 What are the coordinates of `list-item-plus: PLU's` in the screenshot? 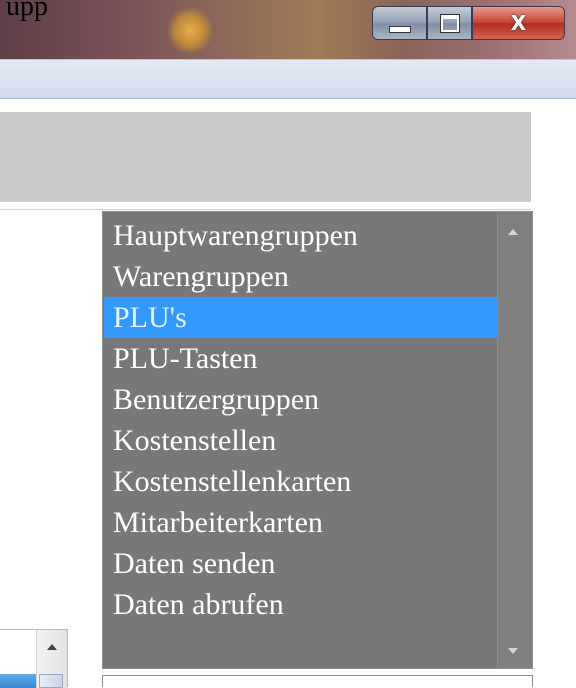 It's located at (302, 317).